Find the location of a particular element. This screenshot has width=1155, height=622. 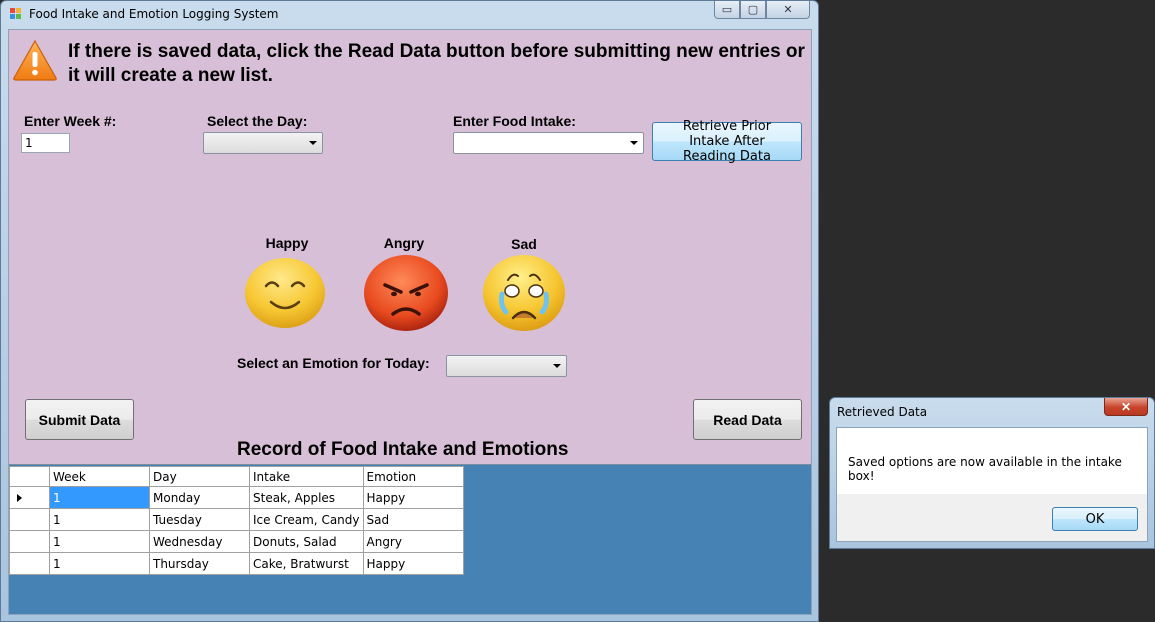

app-icon is located at coordinates (16, 14).